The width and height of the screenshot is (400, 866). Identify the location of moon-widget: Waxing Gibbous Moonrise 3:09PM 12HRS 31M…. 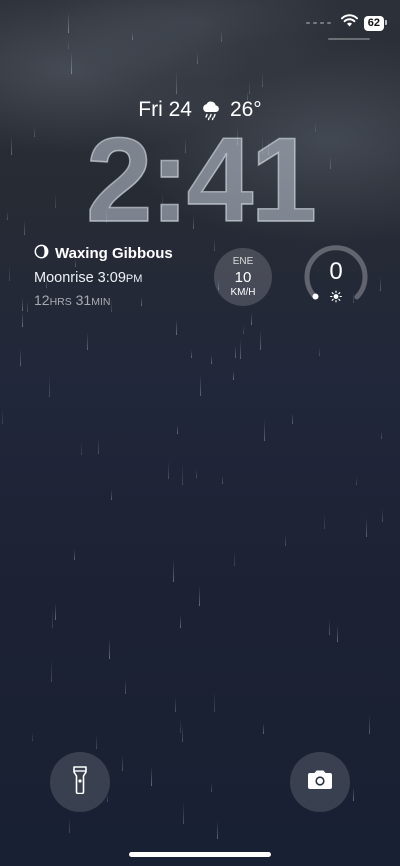
(103, 276).